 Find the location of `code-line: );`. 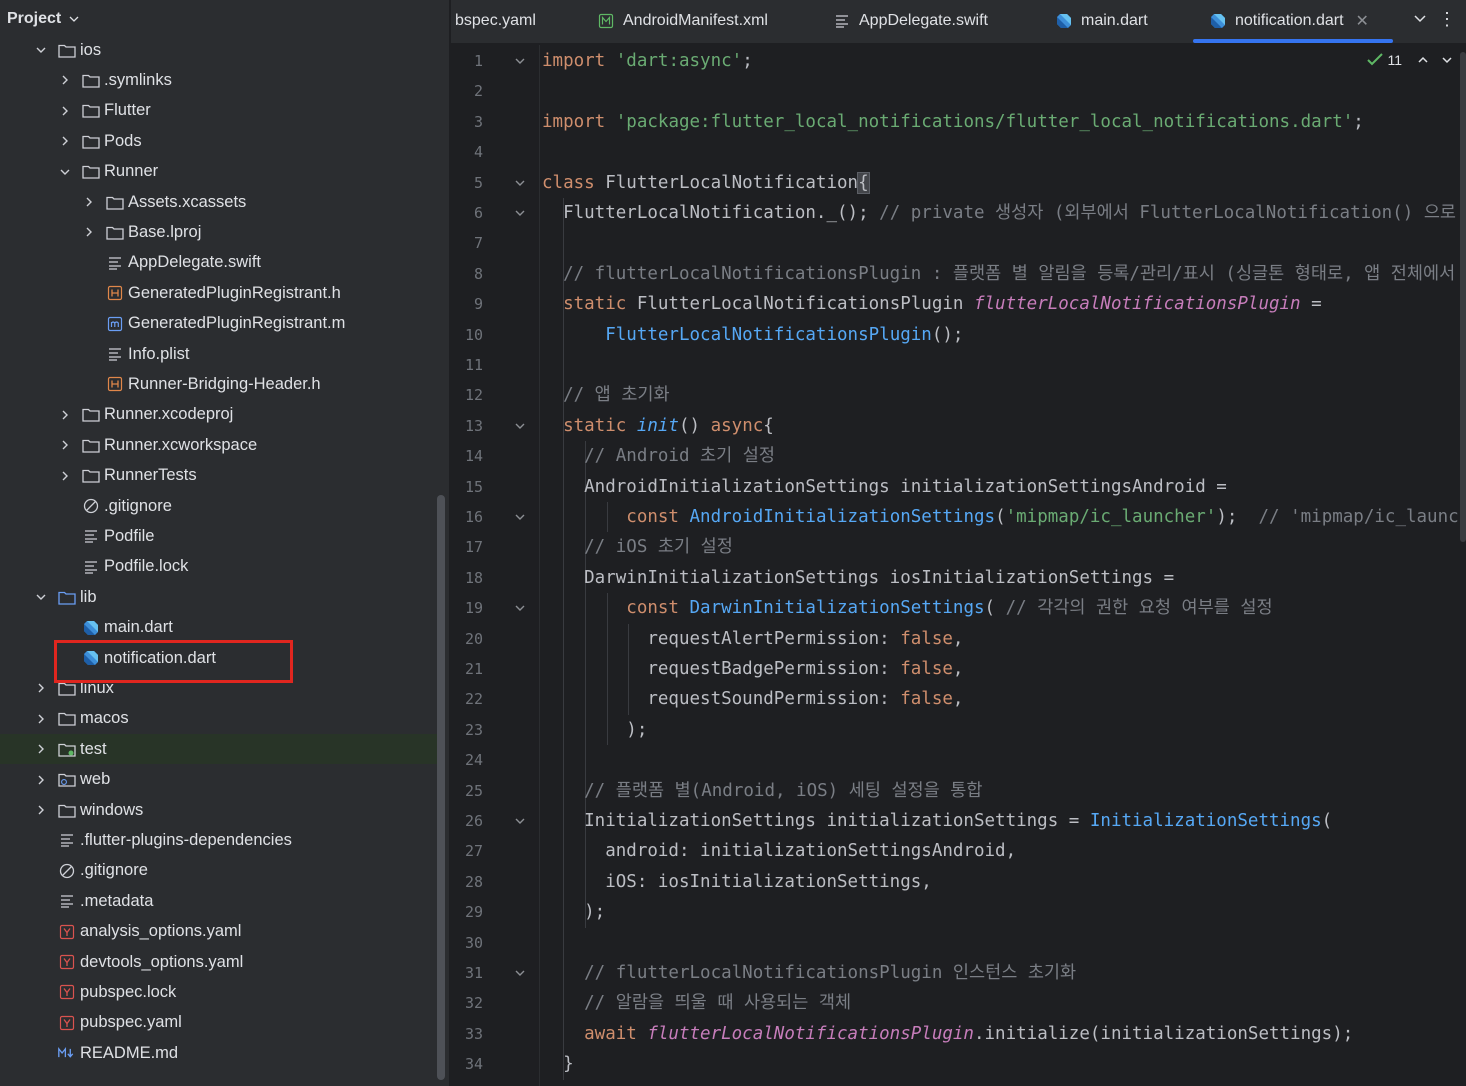

code-line: ); is located at coordinates (594, 730).